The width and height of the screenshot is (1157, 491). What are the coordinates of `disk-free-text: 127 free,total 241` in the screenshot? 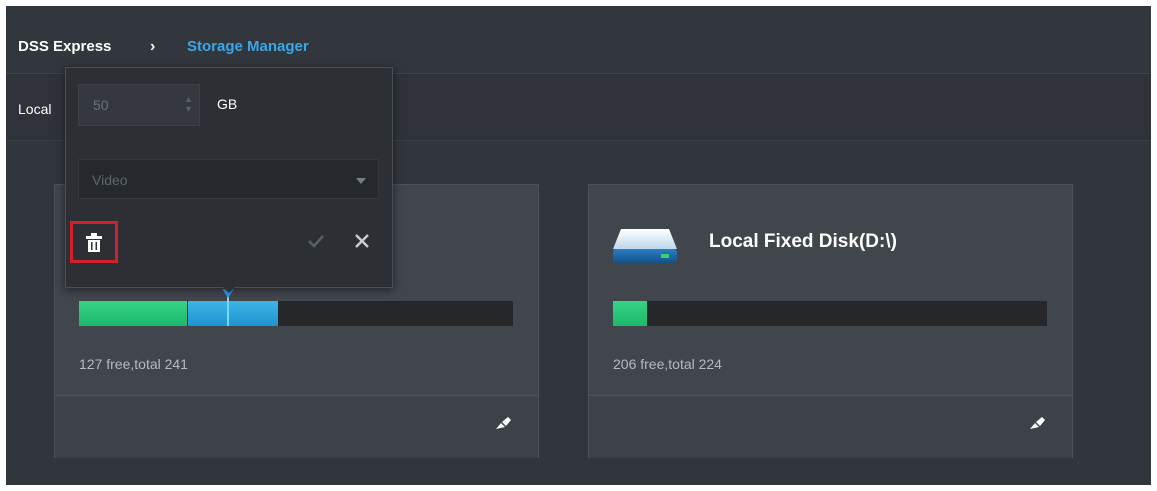 It's located at (133, 364).